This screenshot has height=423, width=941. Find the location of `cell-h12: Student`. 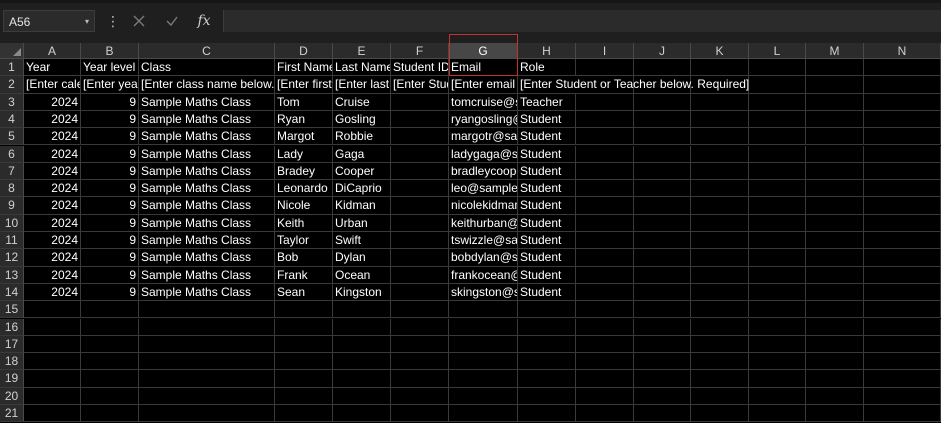

cell-h12: Student is located at coordinates (547, 258).